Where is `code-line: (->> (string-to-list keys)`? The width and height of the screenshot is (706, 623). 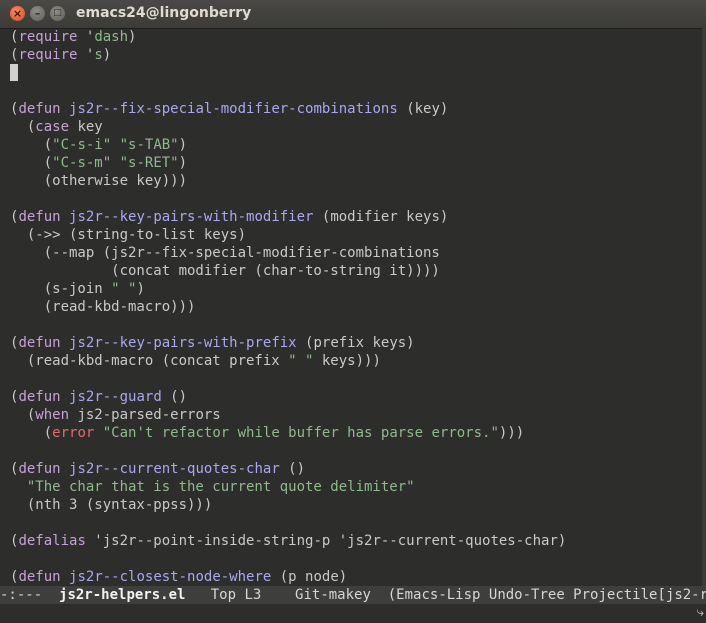
code-line: (->> (string-to-list keys) is located at coordinates (288, 235).